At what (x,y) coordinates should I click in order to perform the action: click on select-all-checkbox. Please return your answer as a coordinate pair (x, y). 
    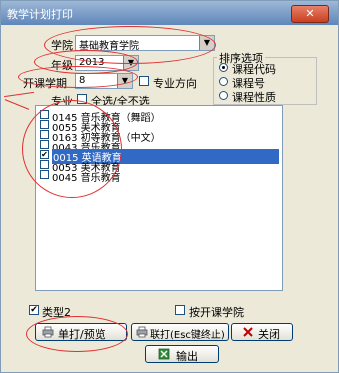
    Looking at the image, I should click on (82, 99).